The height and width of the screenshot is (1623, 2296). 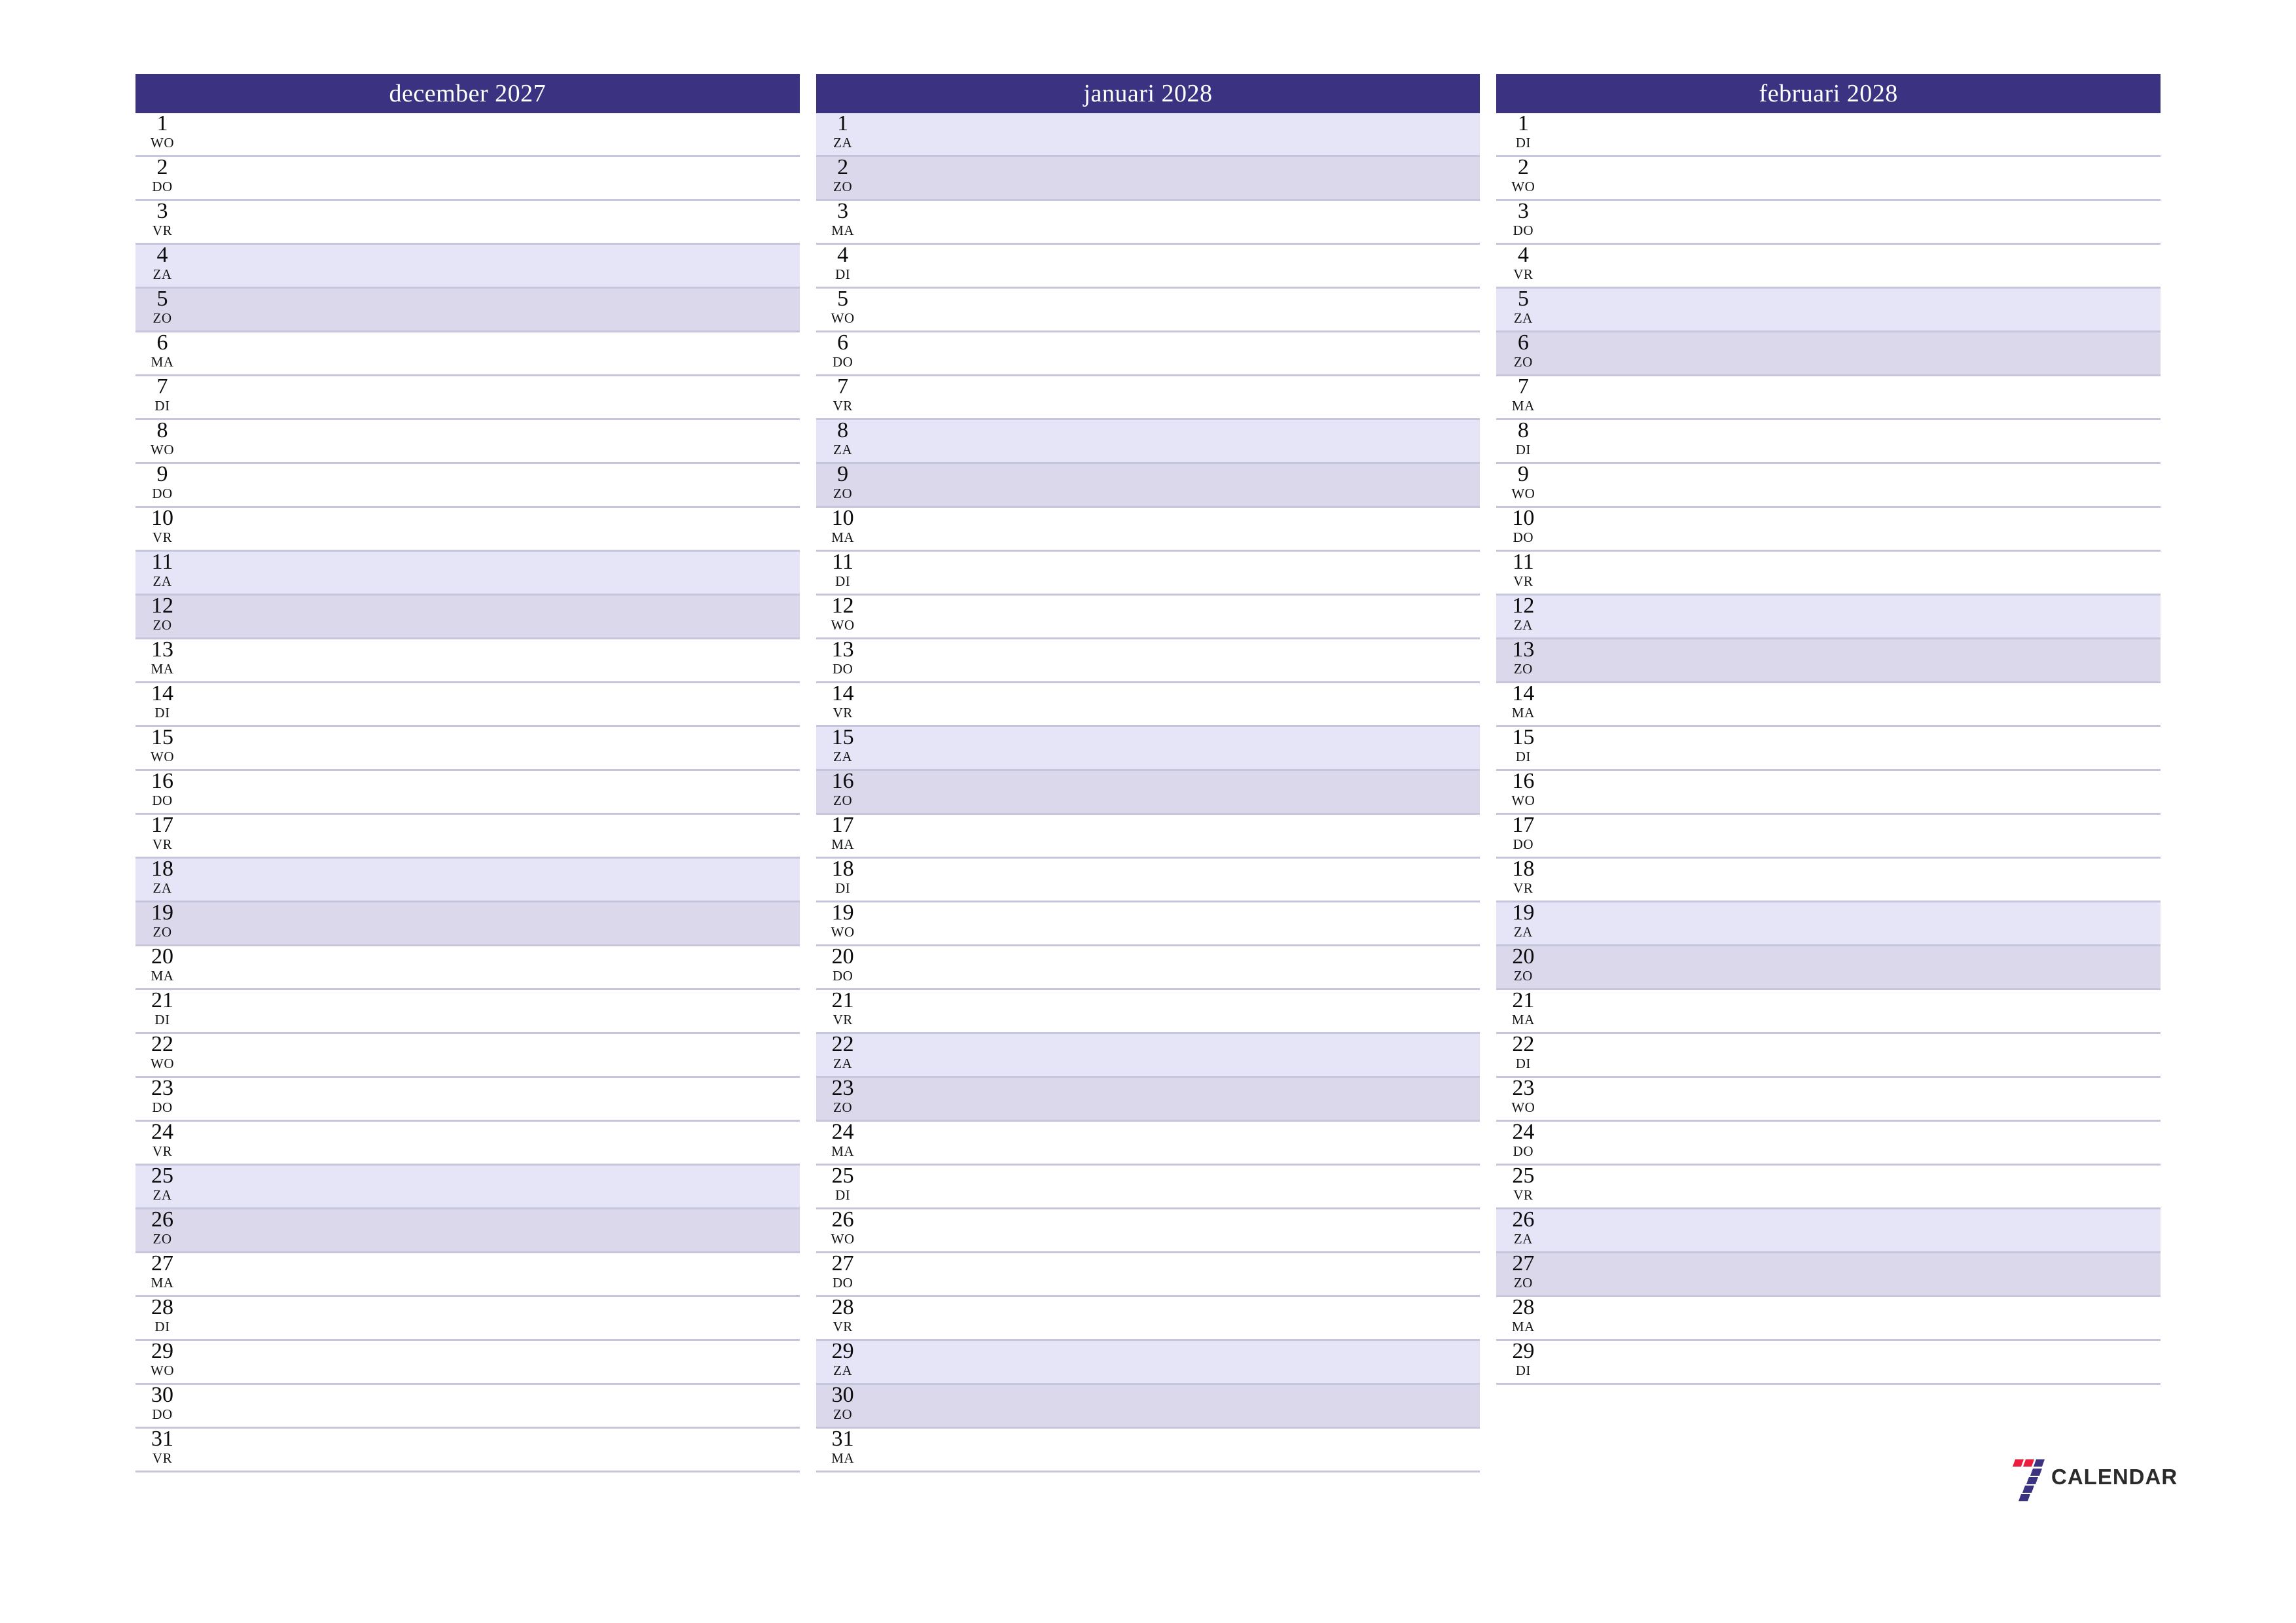 What do you see at coordinates (1828, 1274) in the screenshot?
I see `day-row: 27 ZO` at bounding box center [1828, 1274].